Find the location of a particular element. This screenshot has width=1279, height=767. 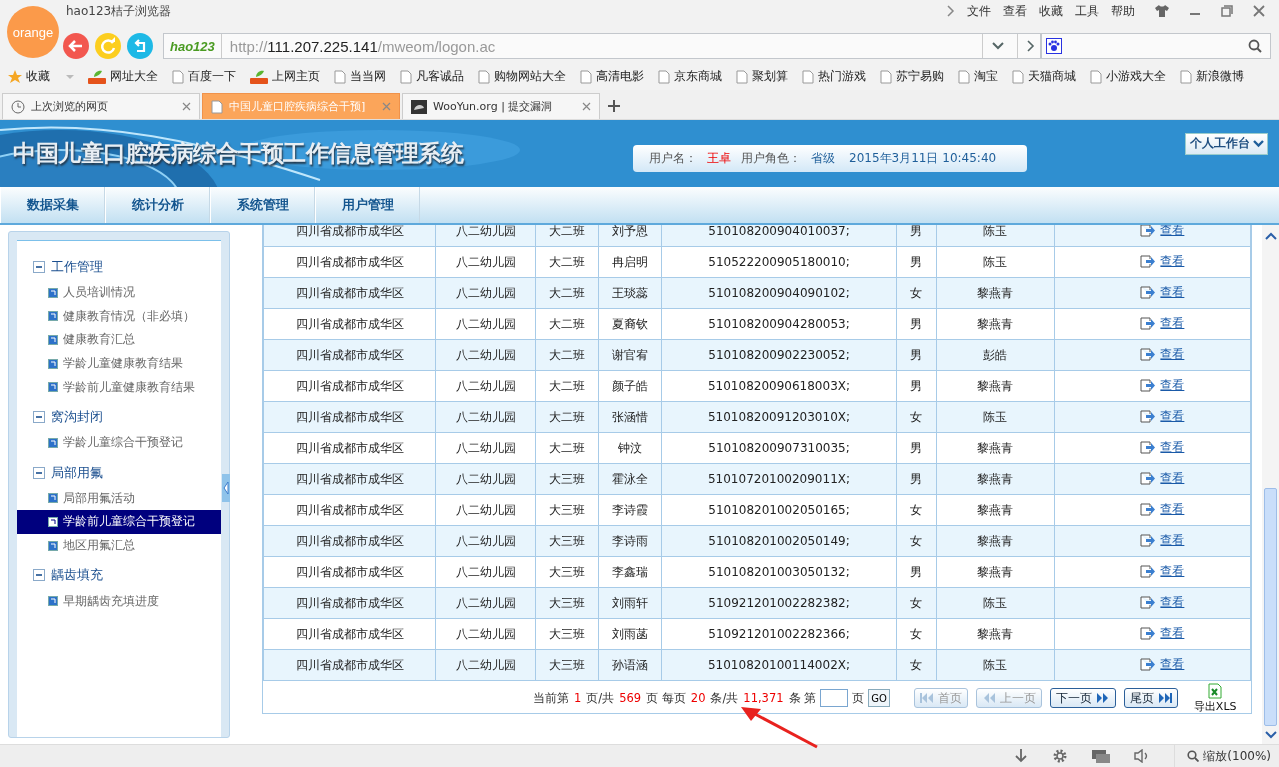

page-icon is located at coordinates (886, 76).